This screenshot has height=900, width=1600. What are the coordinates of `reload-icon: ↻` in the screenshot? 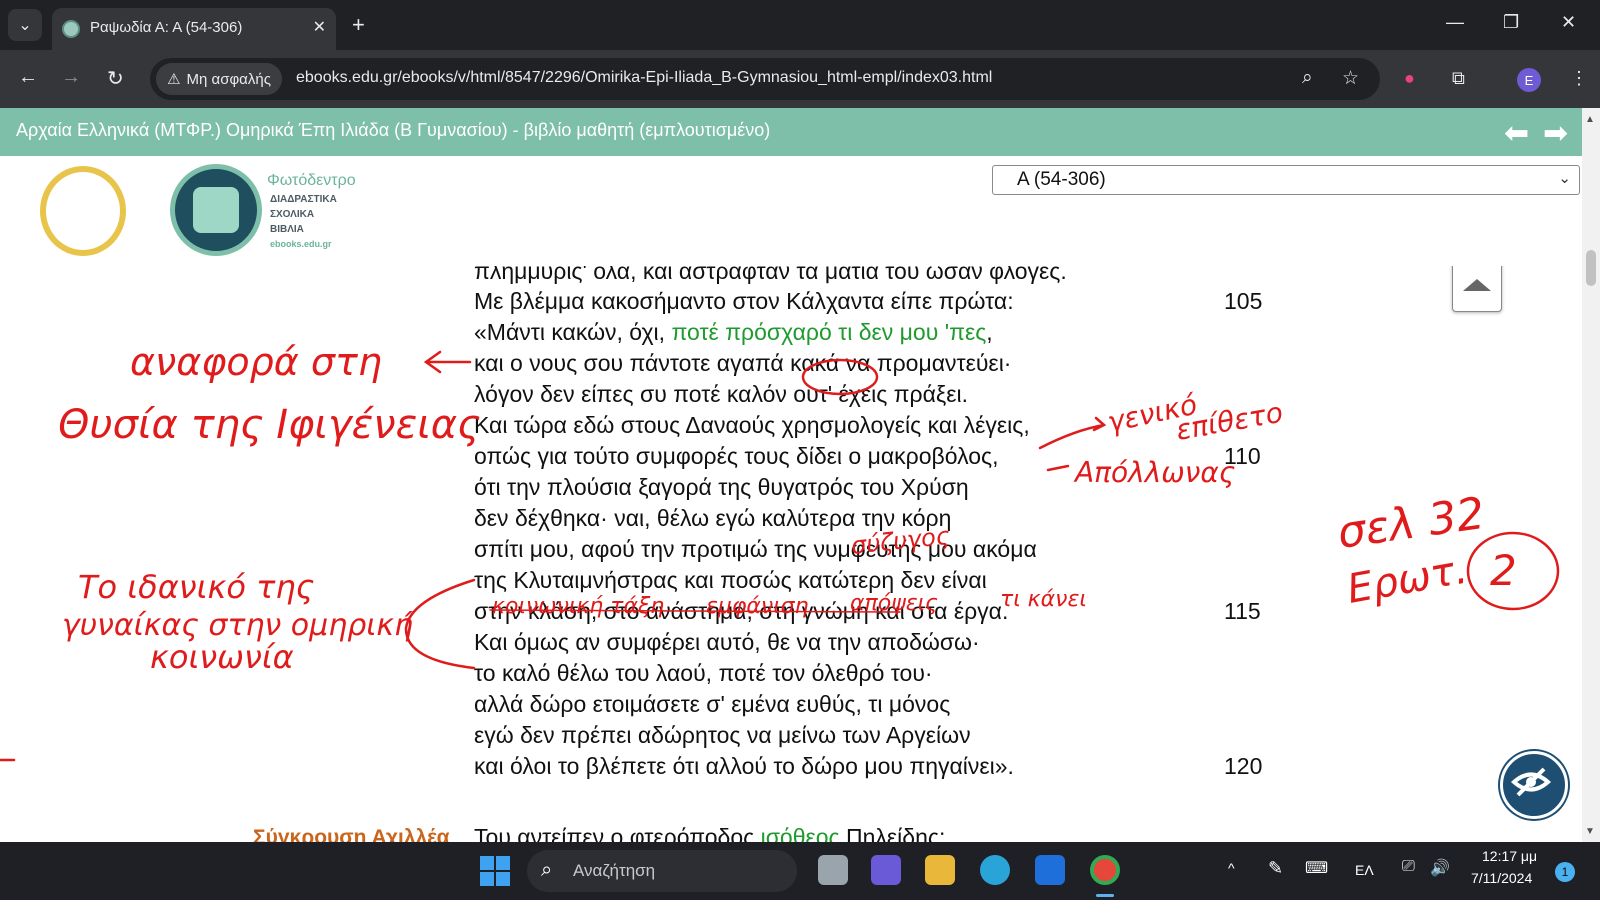 It's located at (115, 78).